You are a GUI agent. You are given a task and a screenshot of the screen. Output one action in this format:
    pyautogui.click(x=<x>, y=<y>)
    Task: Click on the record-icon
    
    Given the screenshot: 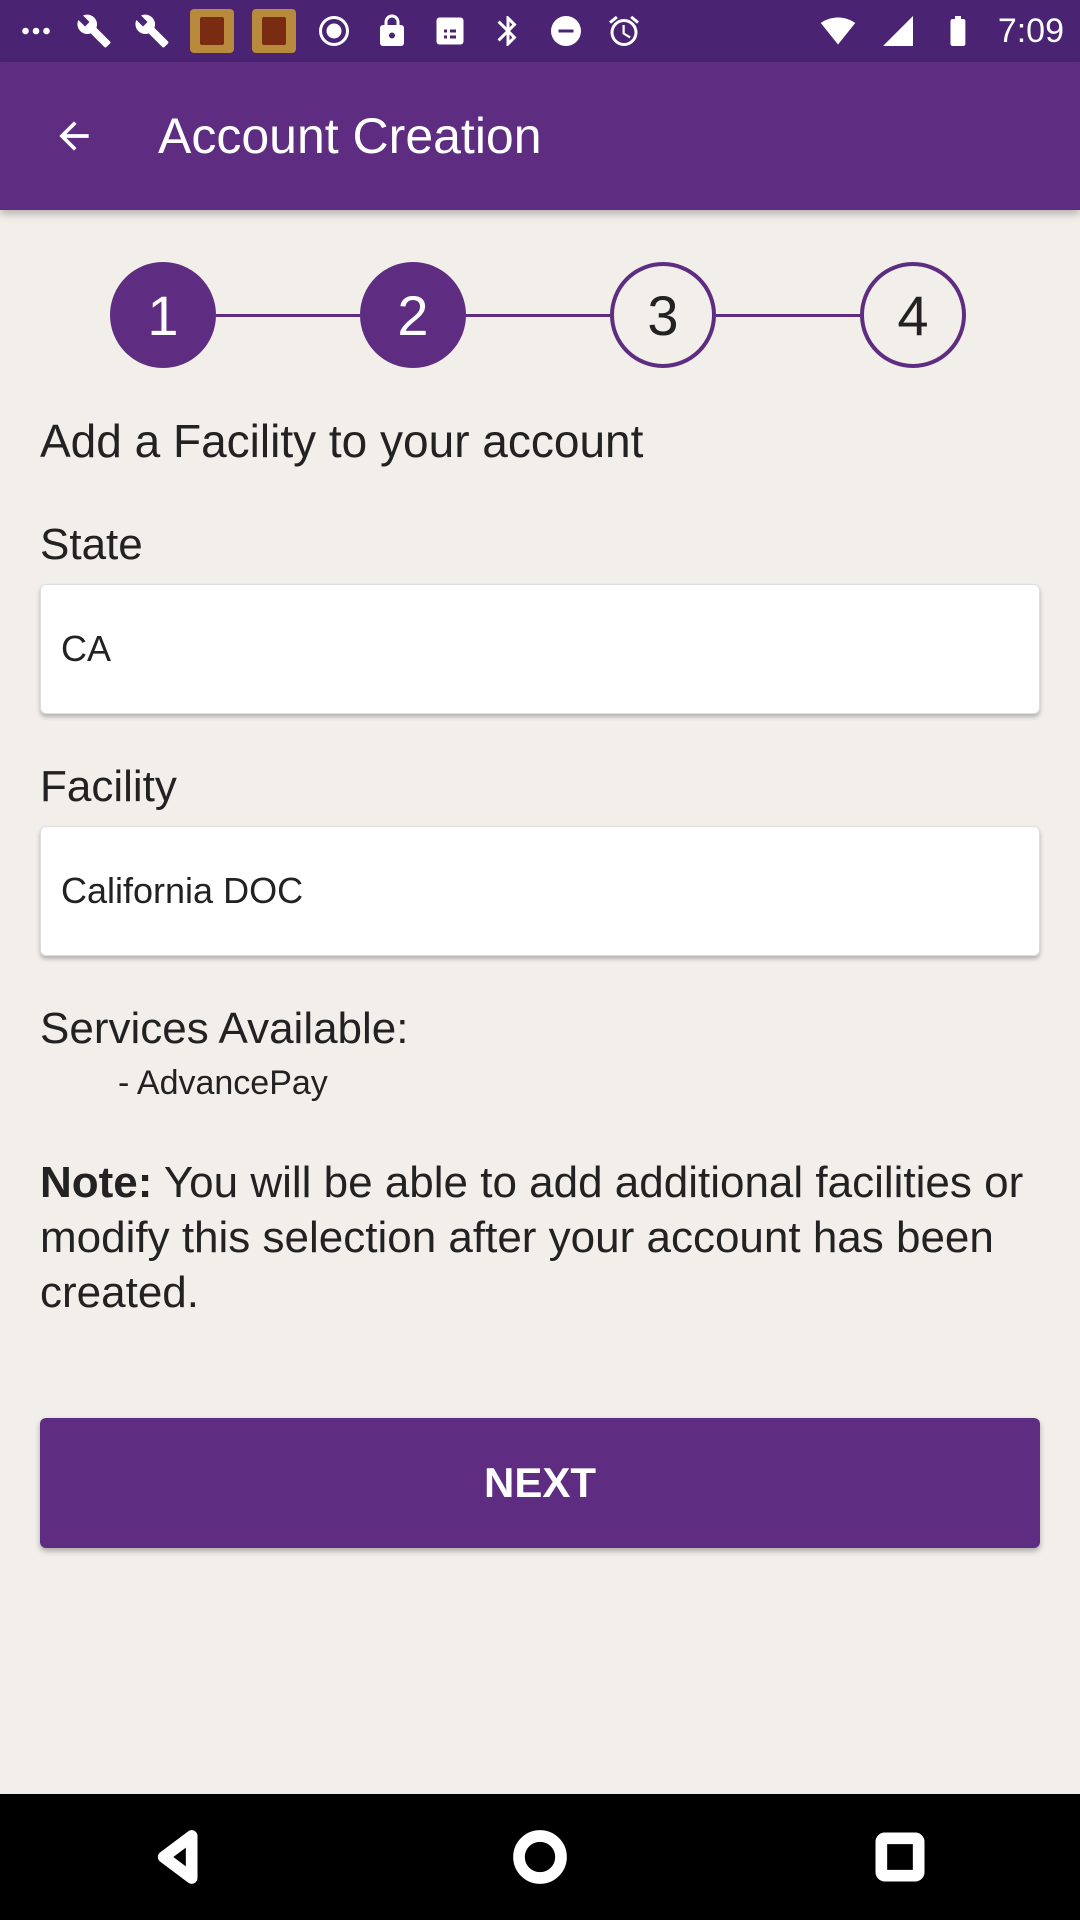 What is the action you would take?
    pyautogui.click(x=334, y=31)
    